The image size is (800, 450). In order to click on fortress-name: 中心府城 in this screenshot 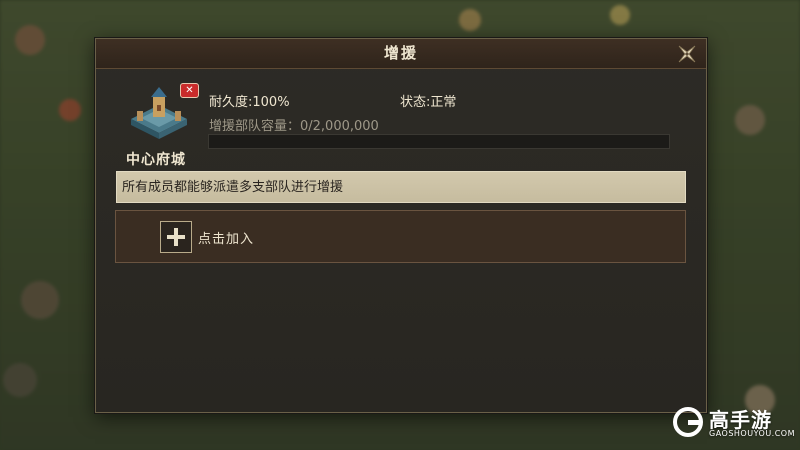, I will do `click(156, 160)`.